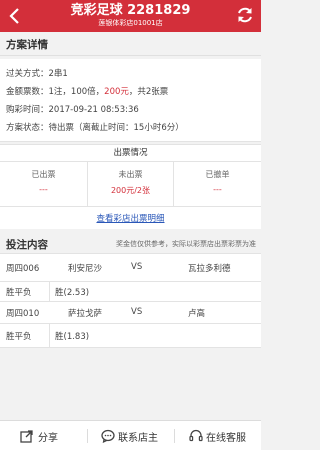 The width and height of the screenshot is (320, 450). I want to click on issued-column: 已出票 ---, so click(43, 184).